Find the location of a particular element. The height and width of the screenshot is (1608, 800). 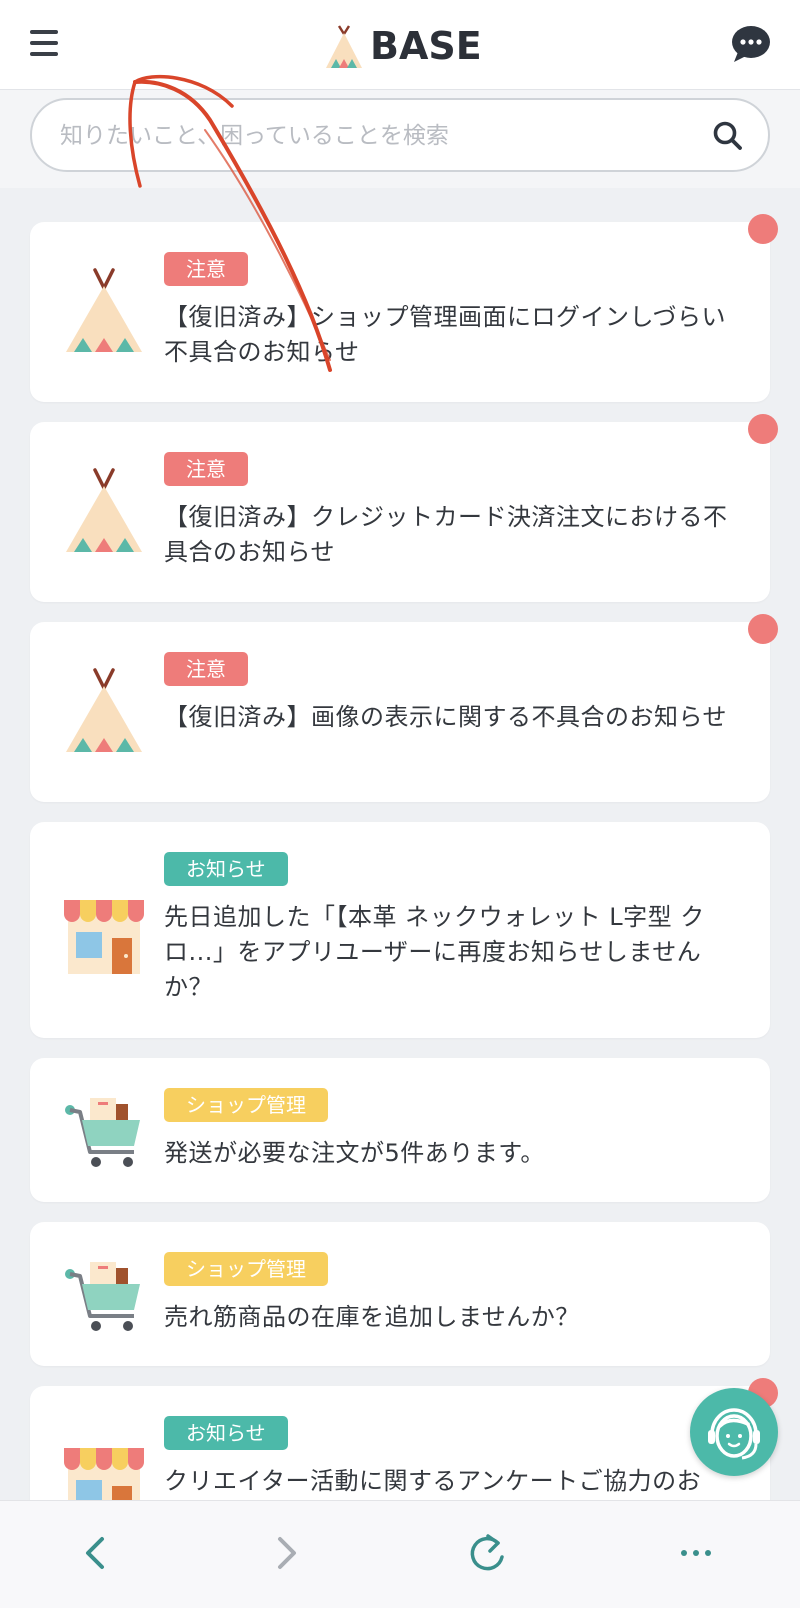

notice-card: 注意 【復旧済み】画像の表示に関する不具合のお知らせ is located at coordinates (400, 712).